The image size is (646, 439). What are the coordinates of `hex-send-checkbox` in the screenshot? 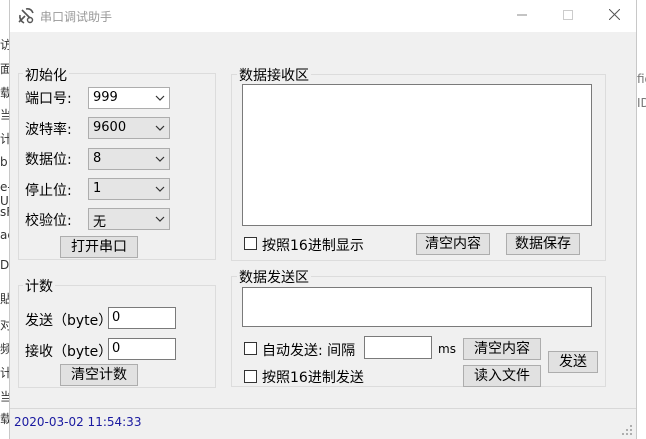 It's located at (250, 376).